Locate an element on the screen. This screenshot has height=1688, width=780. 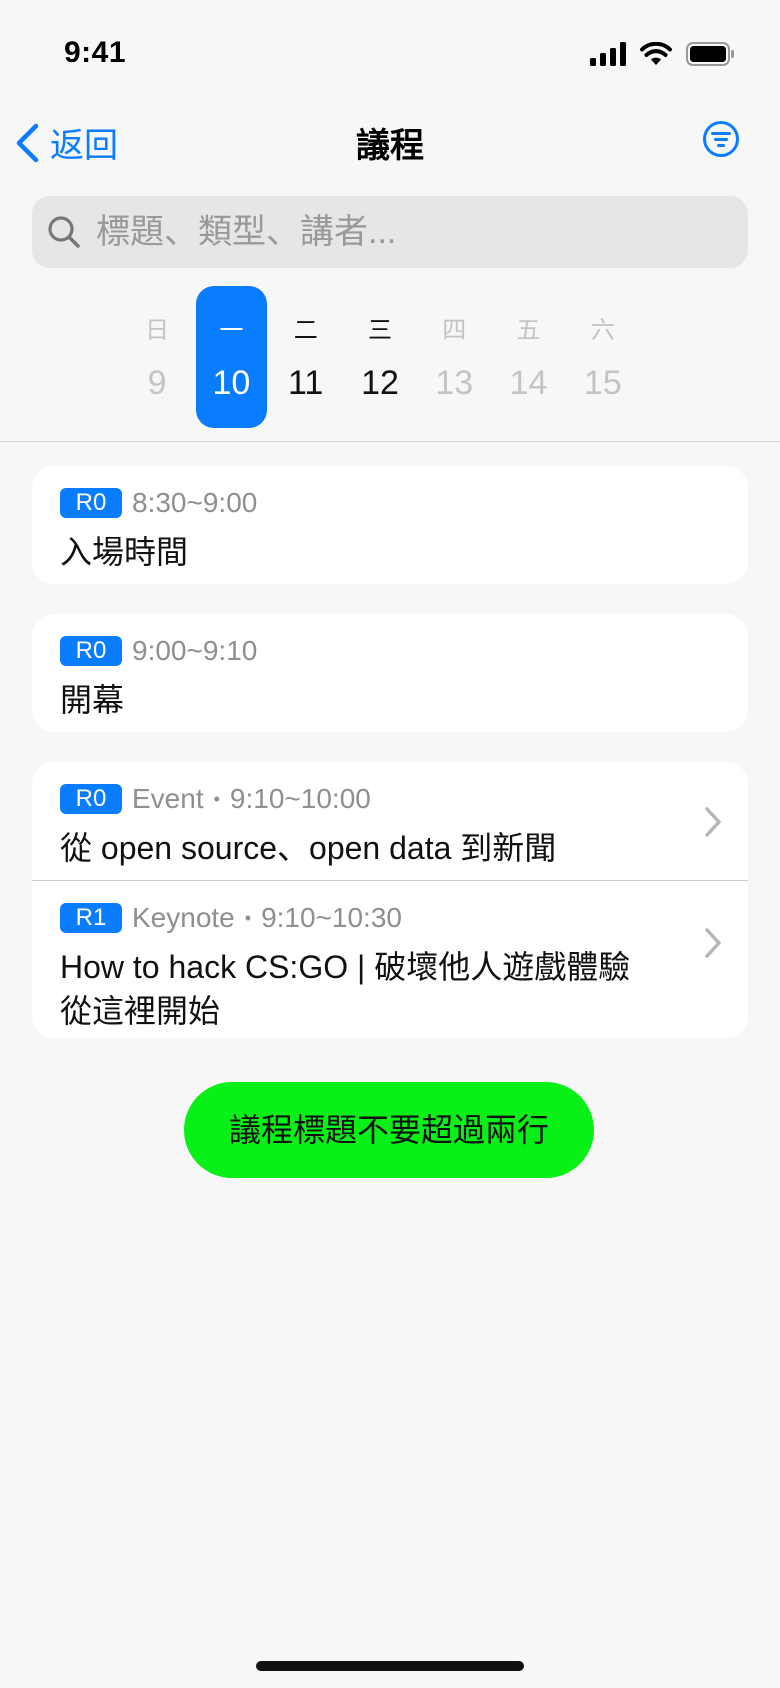
session-row: R0 9:00~9:10 開幕 is located at coordinates (390, 668).